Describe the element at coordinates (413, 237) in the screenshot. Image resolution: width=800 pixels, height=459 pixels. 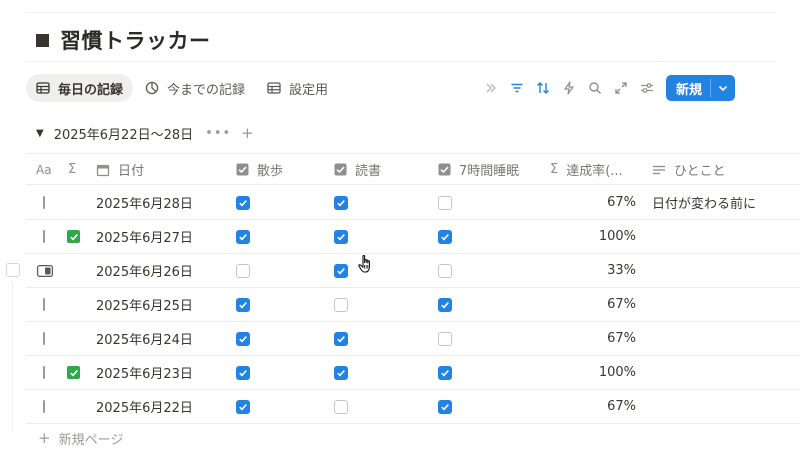
I see `table-row: 2025年6月27日 100%` at that location.